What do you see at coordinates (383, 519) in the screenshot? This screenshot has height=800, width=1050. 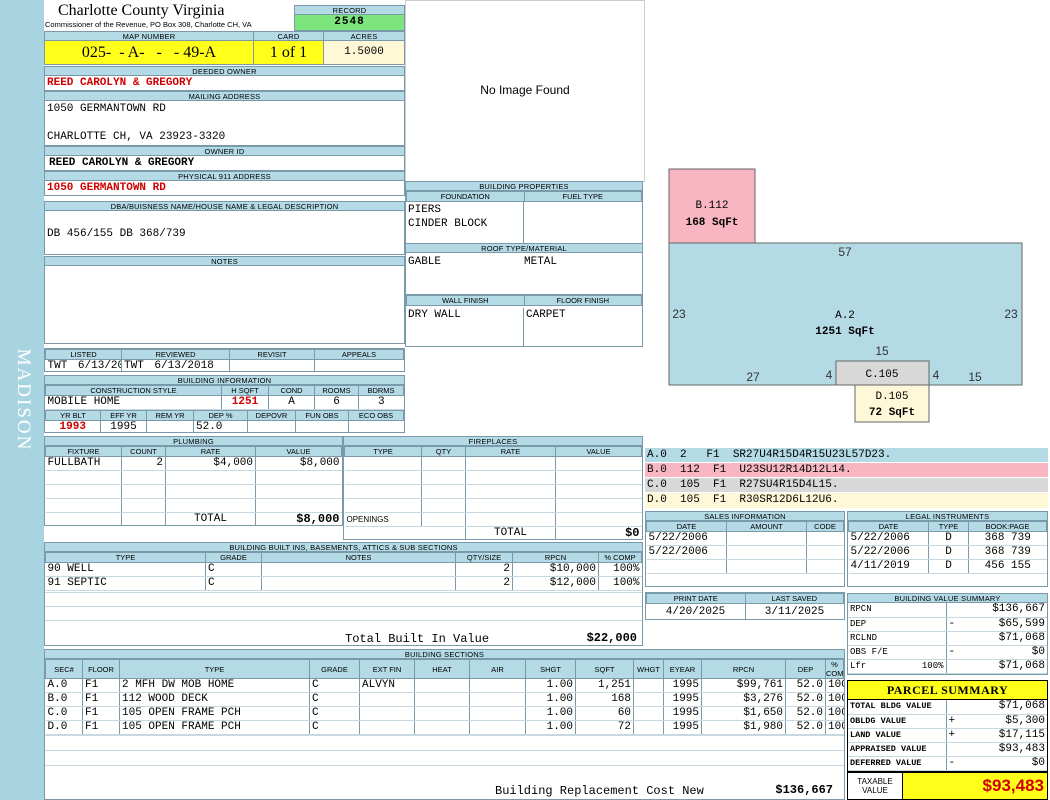 I see `fireplaces-openings-label: OPENINGS` at bounding box center [383, 519].